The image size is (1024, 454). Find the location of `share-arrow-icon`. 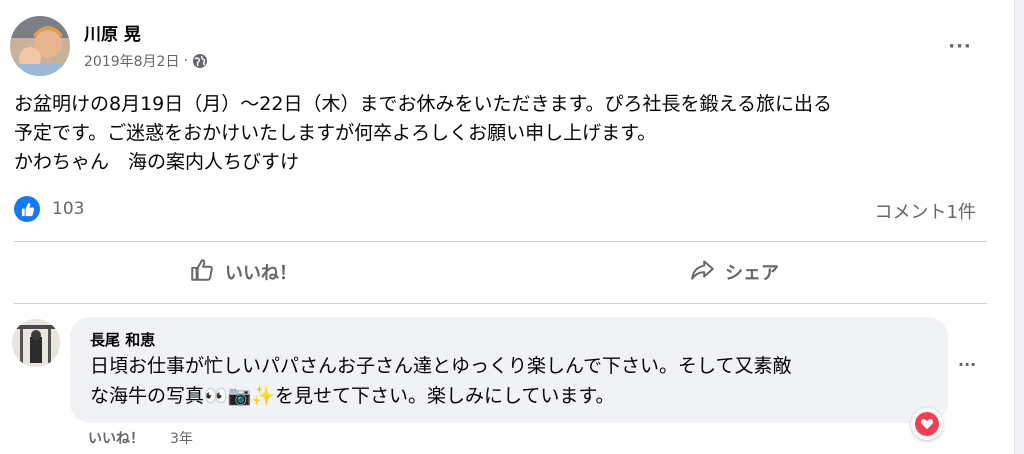

share-arrow-icon is located at coordinates (702, 272).